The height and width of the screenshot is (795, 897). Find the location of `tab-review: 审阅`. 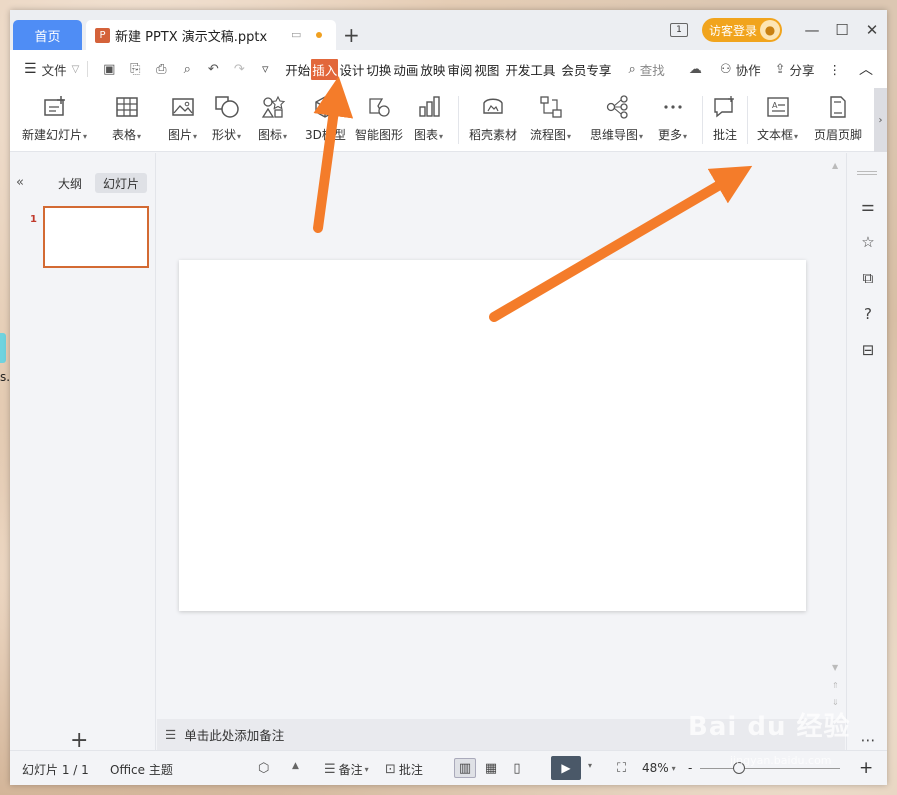

tab-review: 审阅 is located at coordinates (459, 69).